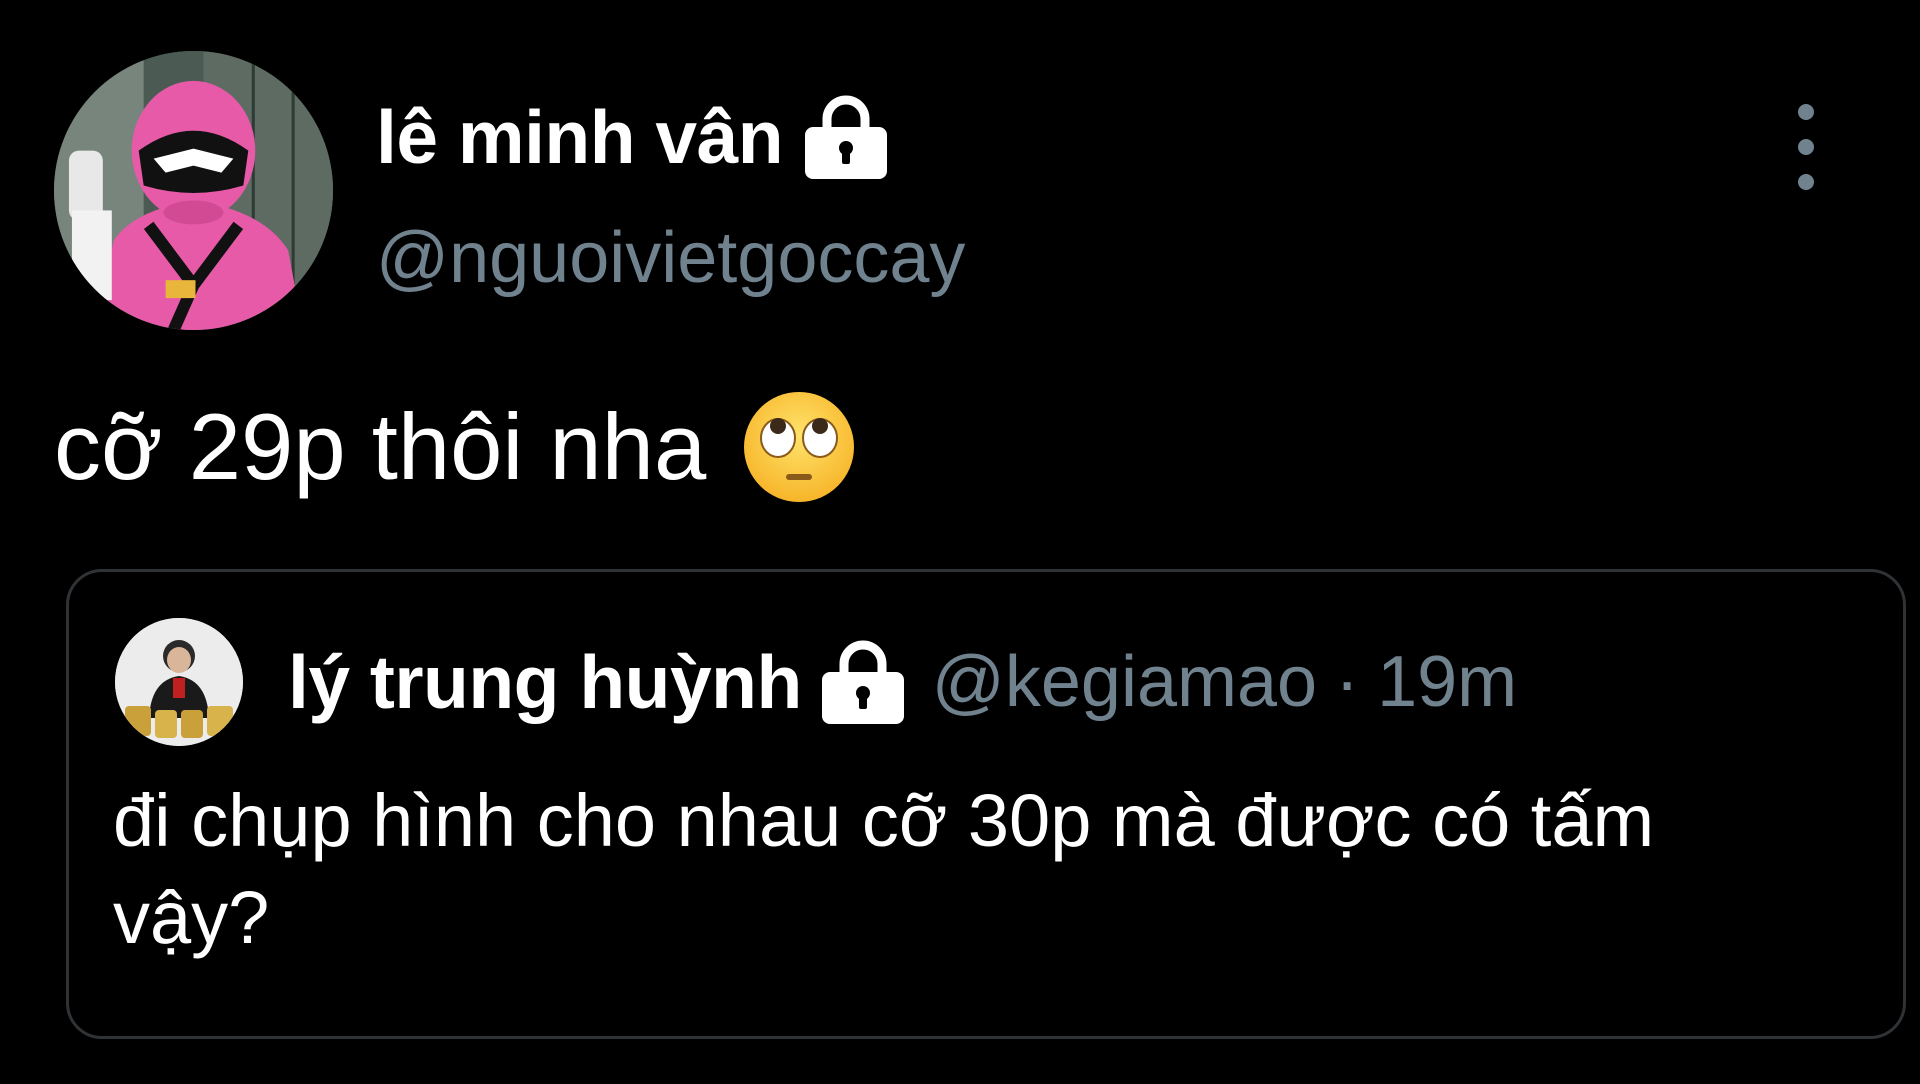 The height and width of the screenshot is (1084, 1920). What do you see at coordinates (580, 137) in the screenshot?
I see `author-display-name: lê minh vân` at bounding box center [580, 137].